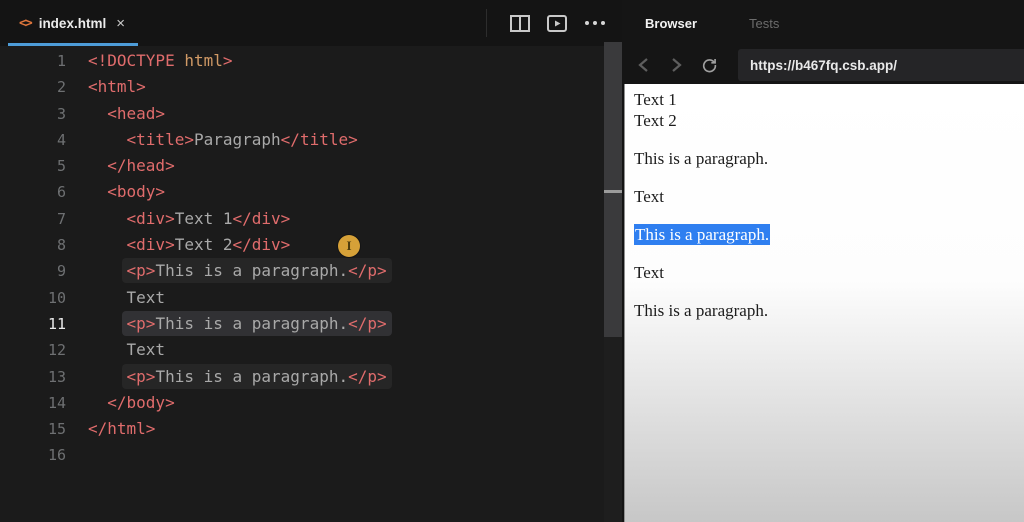 The image size is (1024, 522). Describe the element at coordinates (136, 191) in the screenshot. I see `code-token: <body>` at that location.